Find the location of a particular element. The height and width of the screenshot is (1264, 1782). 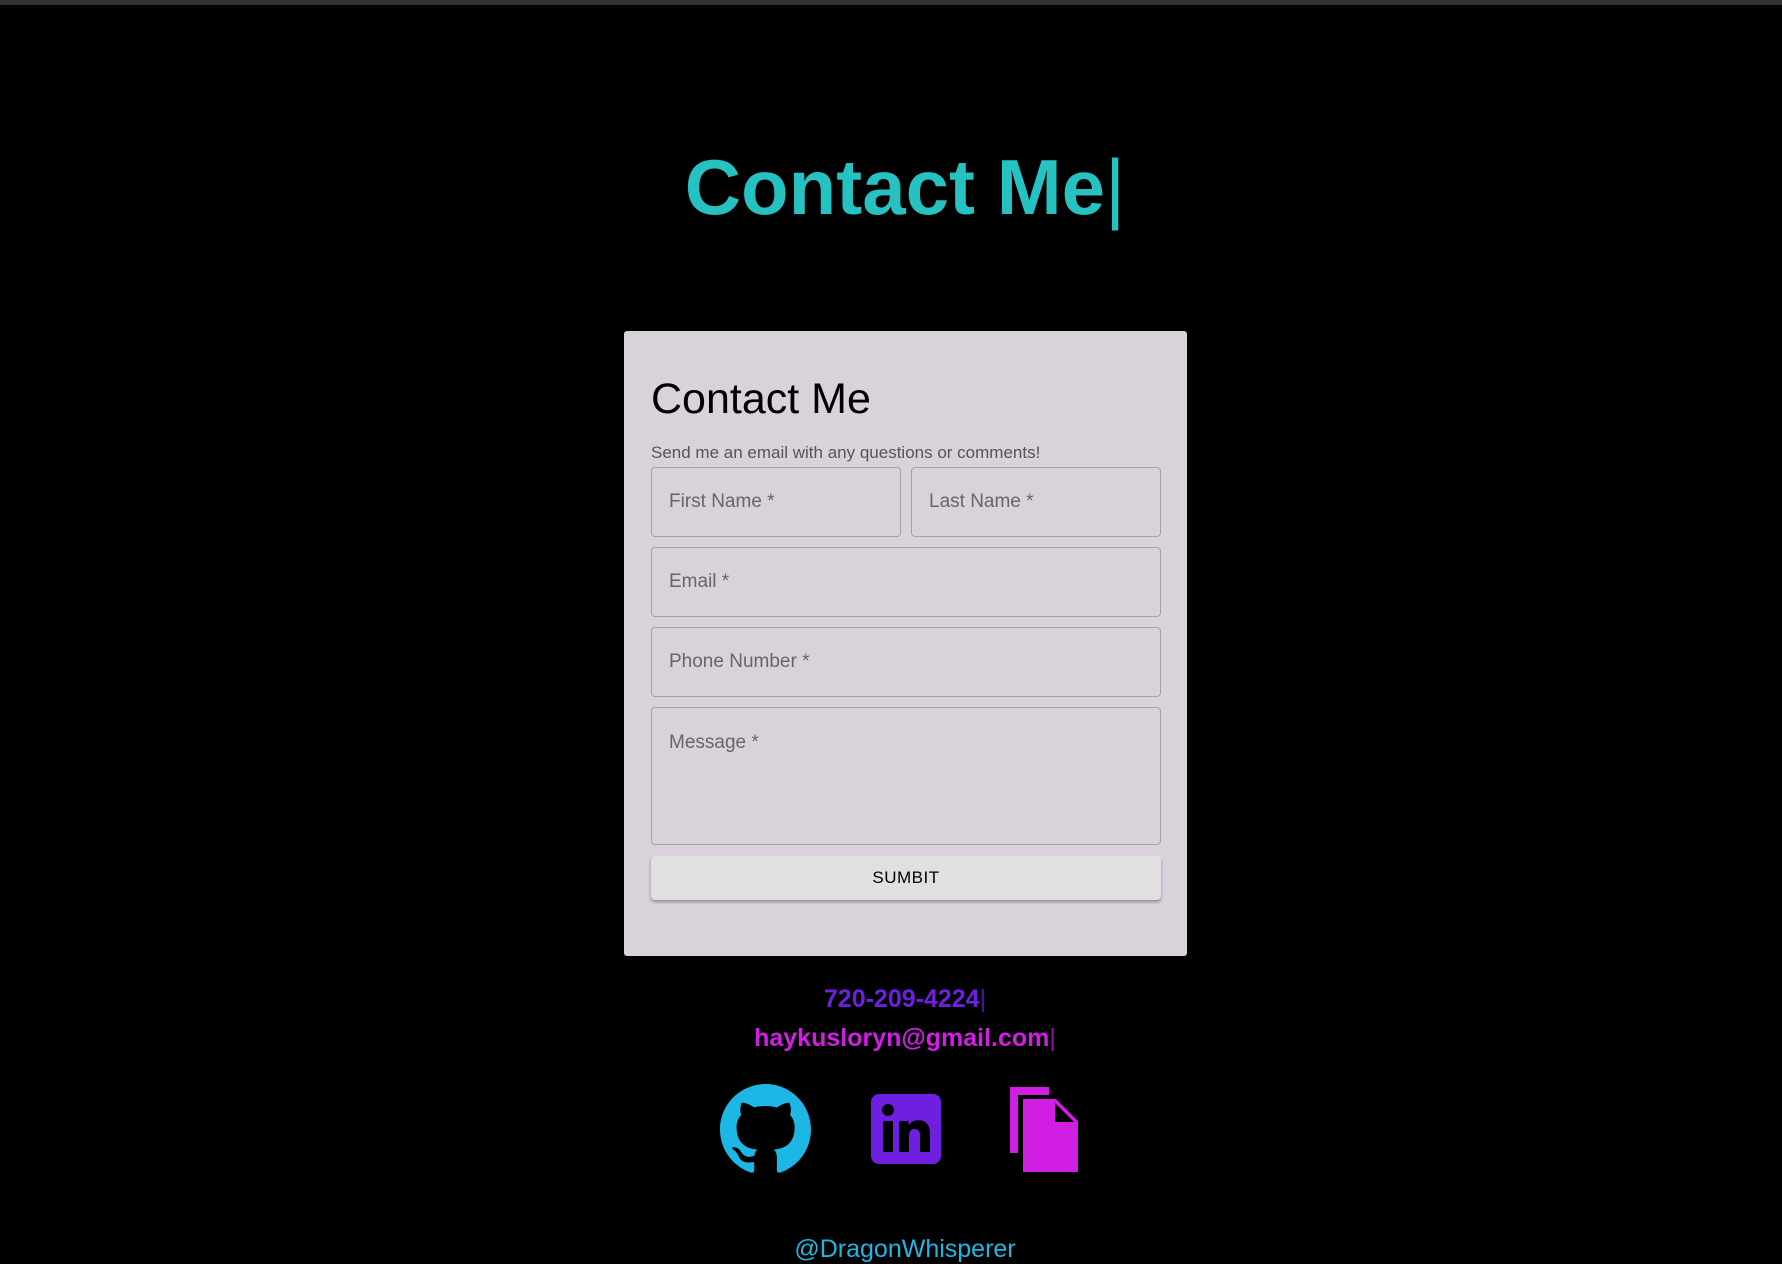

phone-line: 720-209-4224| is located at coordinates (891, 999).